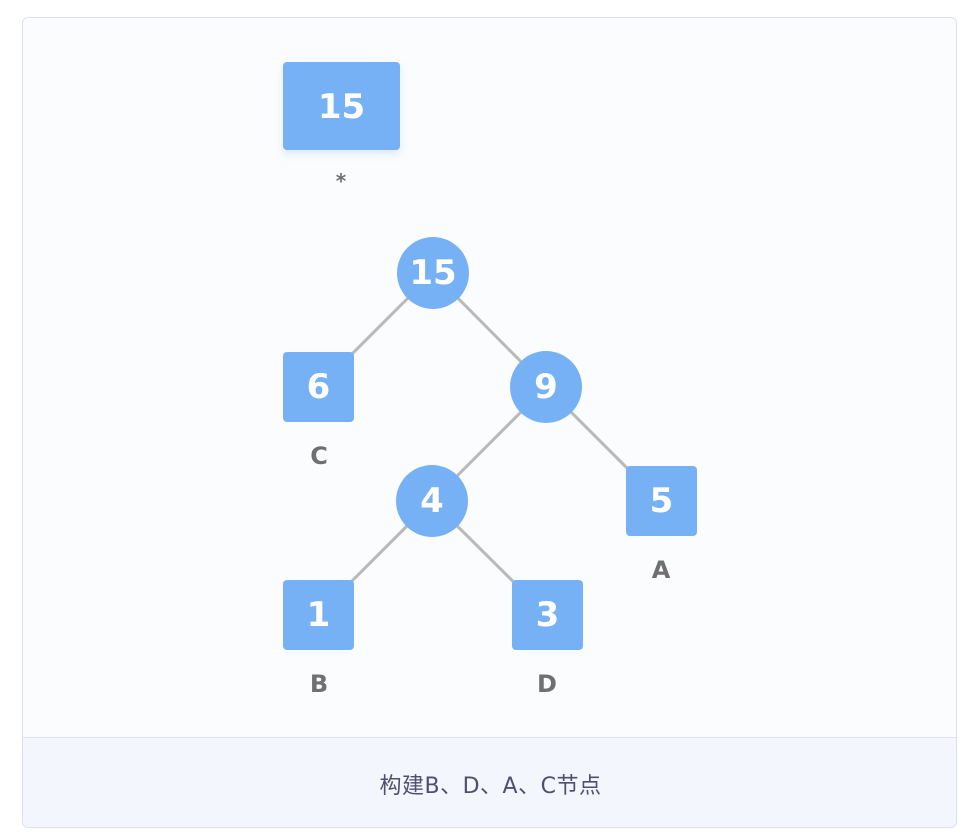 This screenshot has height=840, width=980. What do you see at coordinates (319, 684) in the screenshot?
I see `leaf-node-b-label: B` at bounding box center [319, 684].